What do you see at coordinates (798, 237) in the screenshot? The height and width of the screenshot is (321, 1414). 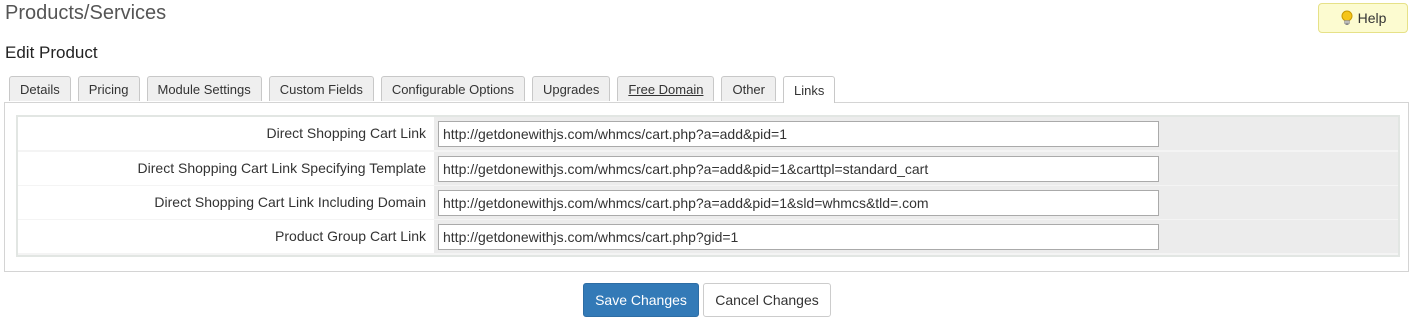 I see `group-cart-link-field` at bounding box center [798, 237].